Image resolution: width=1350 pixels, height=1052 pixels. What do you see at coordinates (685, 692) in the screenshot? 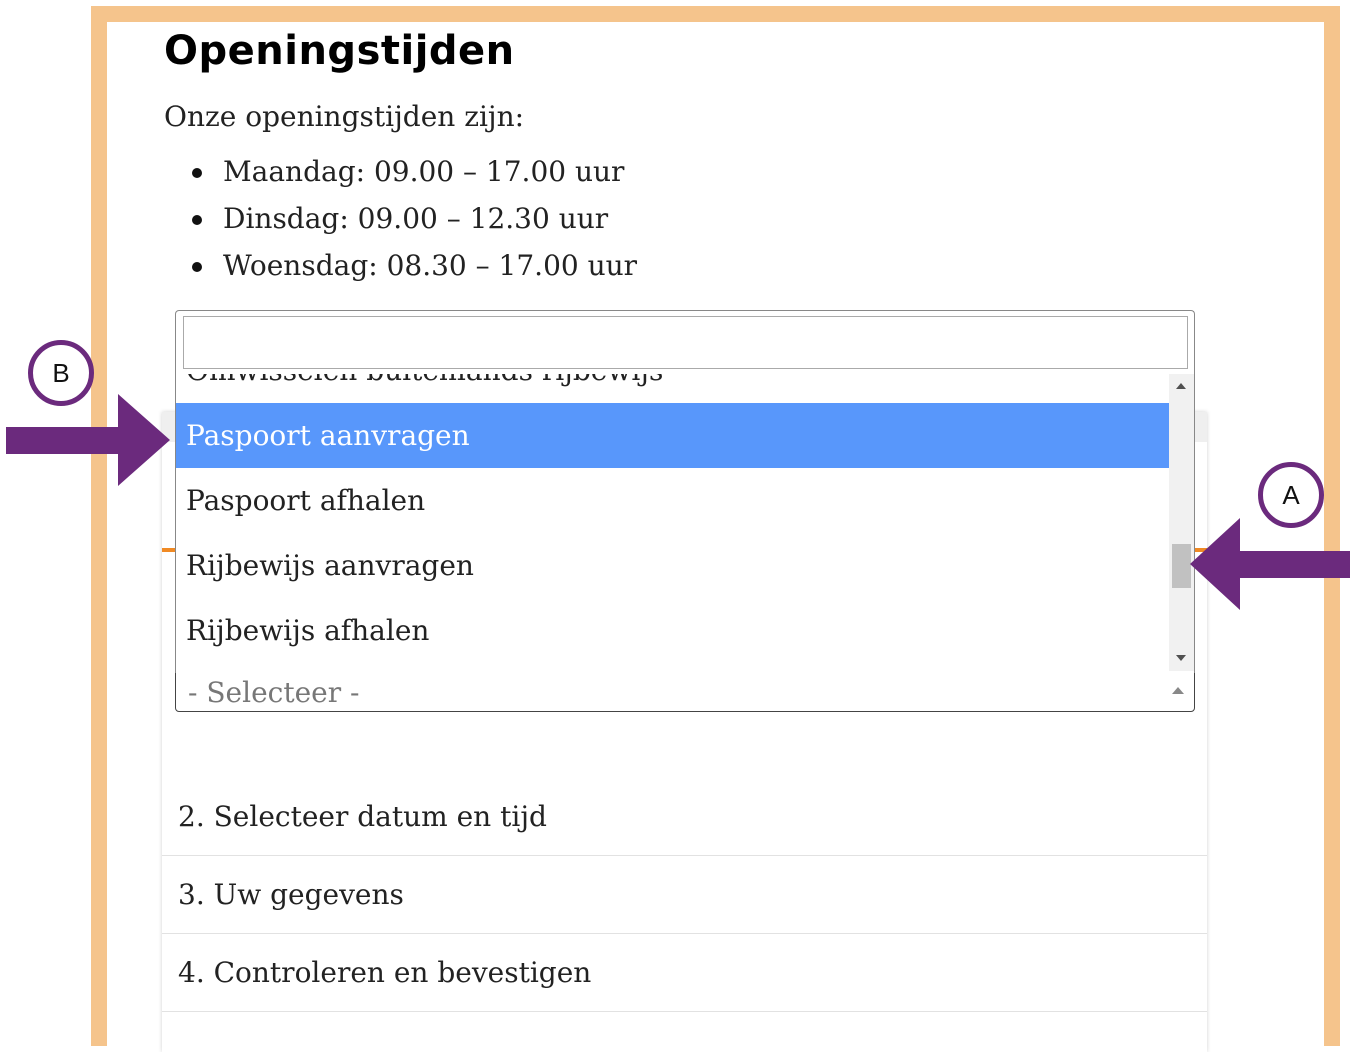
I see `product-select: - Selecteer -` at bounding box center [685, 692].